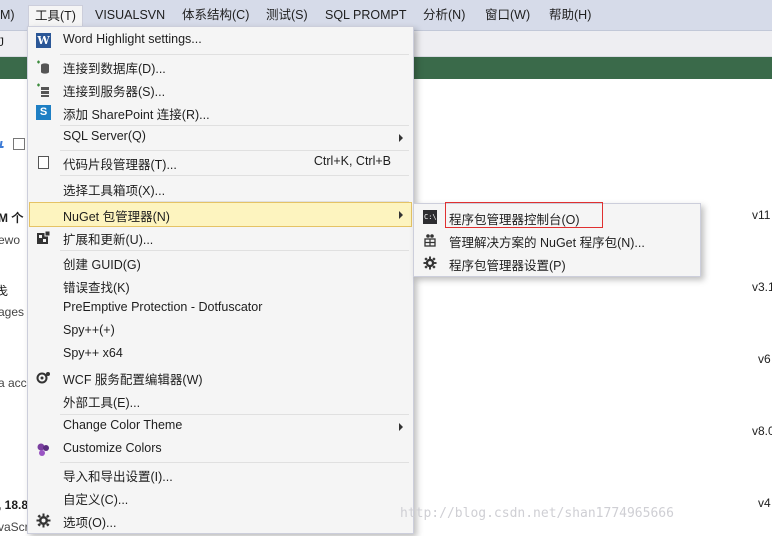 This screenshot has height=536, width=772. What do you see at coordinates (43, 377) in the screenshot?
I see `wcf-icon` at bounding box center [43, 377].